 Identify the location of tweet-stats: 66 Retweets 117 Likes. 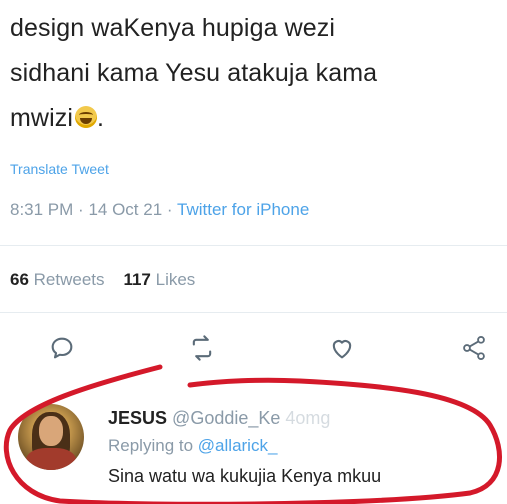
(102, 280).